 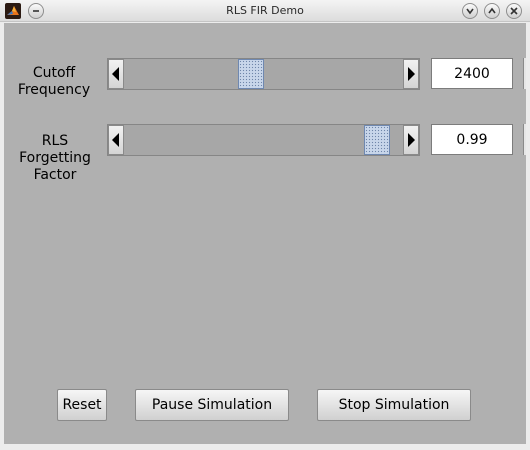 I want to click on pause-simulation-button: Pause Simulation, so click(x=212, y=405).